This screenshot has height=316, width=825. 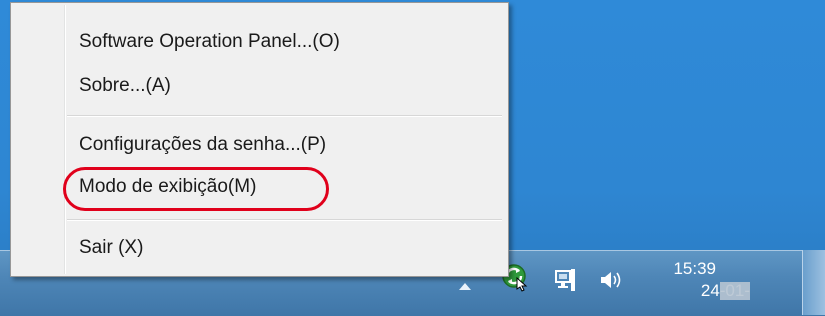 What do you see at coordinates (65, 139) in the screenshot?
I see `menu-icon-gutter` at bounding box center [65, 139].